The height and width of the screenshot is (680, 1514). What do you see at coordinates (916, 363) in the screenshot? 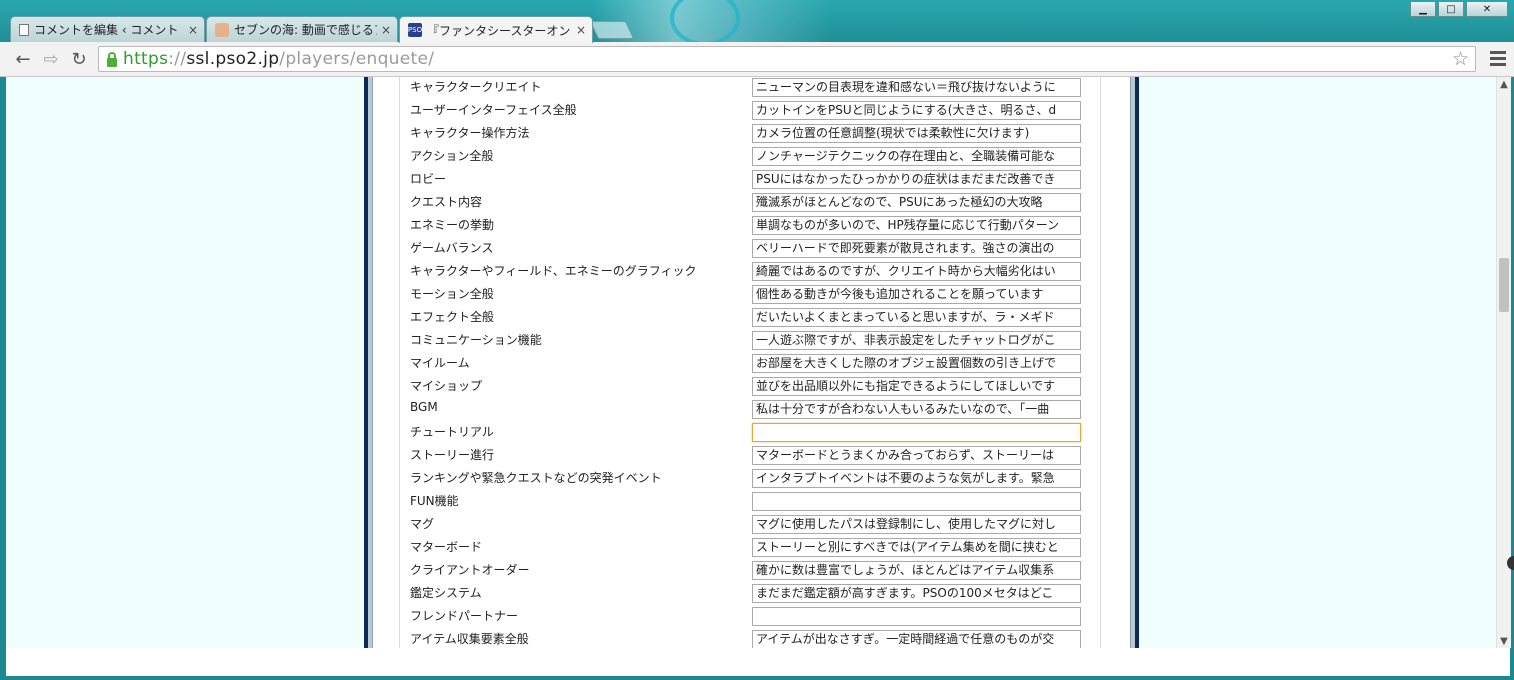
I see `comment-input: お部屋を大きくした際のオブジェ設置個数の引き上げで` at bounding box center [916, 363].